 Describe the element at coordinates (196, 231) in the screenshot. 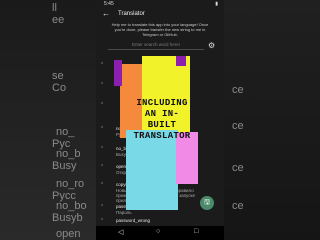

I see `nav-recents-icon: □` at that location.